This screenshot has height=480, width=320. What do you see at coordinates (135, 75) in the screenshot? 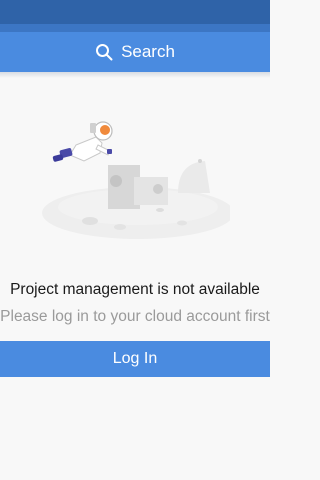
I see `search-bar-shadow` at bounding box center [135, 75].